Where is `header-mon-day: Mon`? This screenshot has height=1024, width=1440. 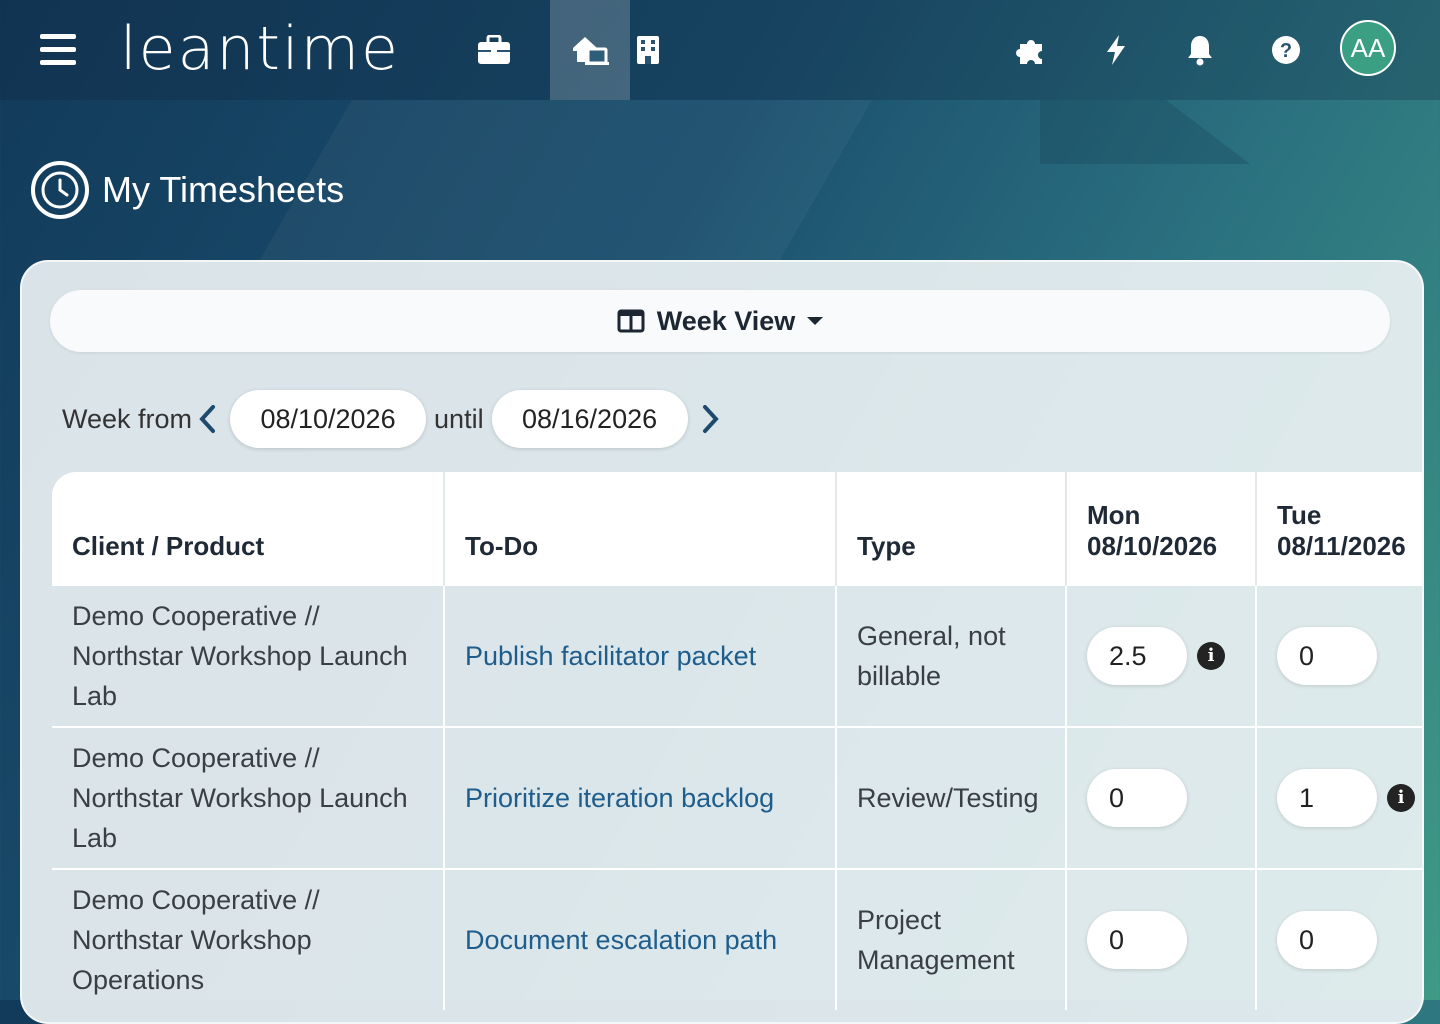
header-mon-day: Mon is located at coordinates (1114, 515).